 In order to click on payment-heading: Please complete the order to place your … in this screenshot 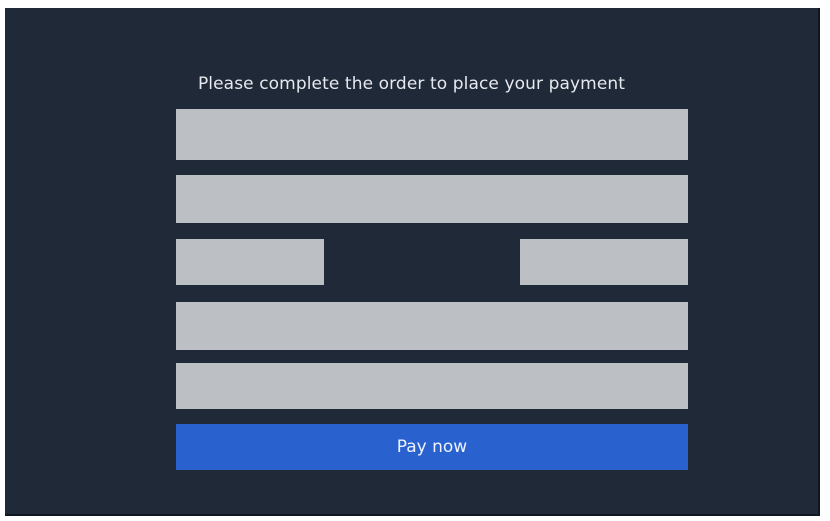, I will do `click(411, 84)`.